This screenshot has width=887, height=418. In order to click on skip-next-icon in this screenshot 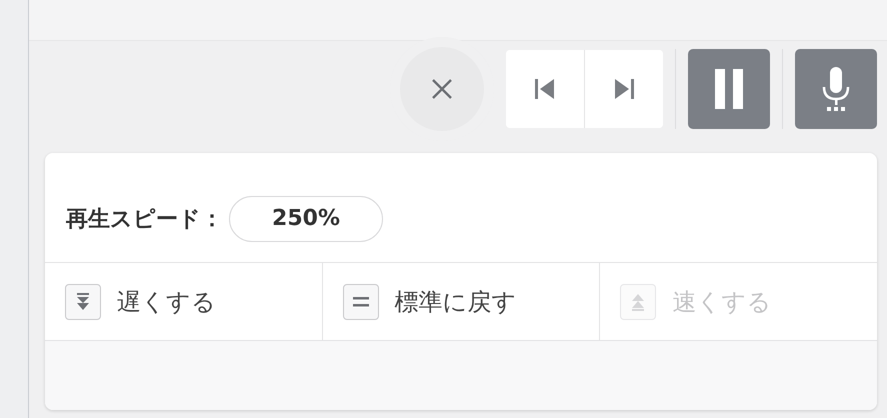, I will do `click(624, 89)`.